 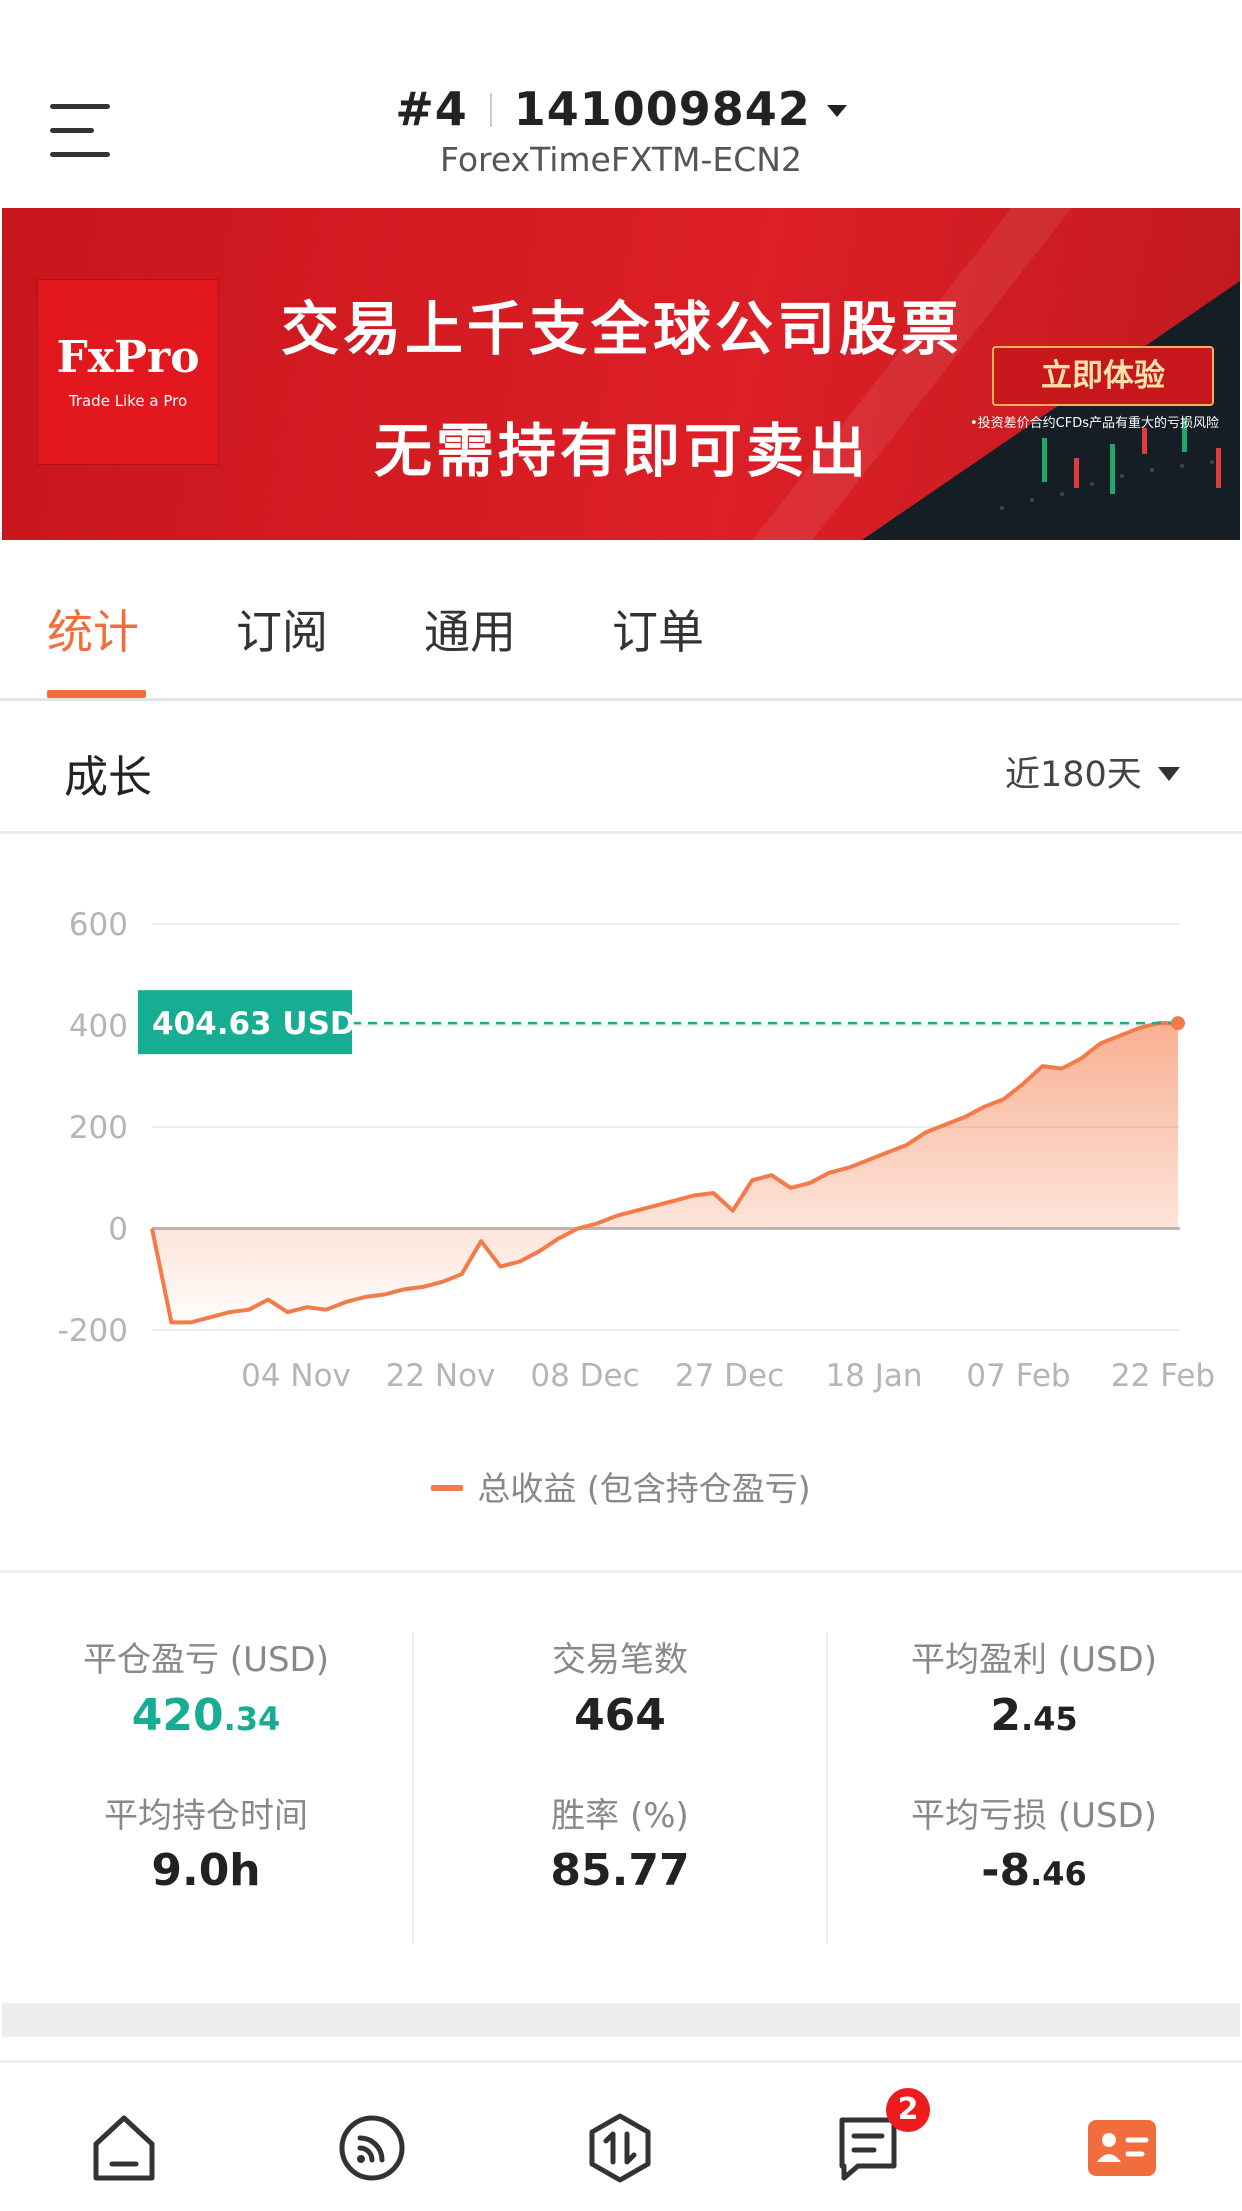 I want to click on avg-profit-value: 2.45, so click(x=1034, y=1715).